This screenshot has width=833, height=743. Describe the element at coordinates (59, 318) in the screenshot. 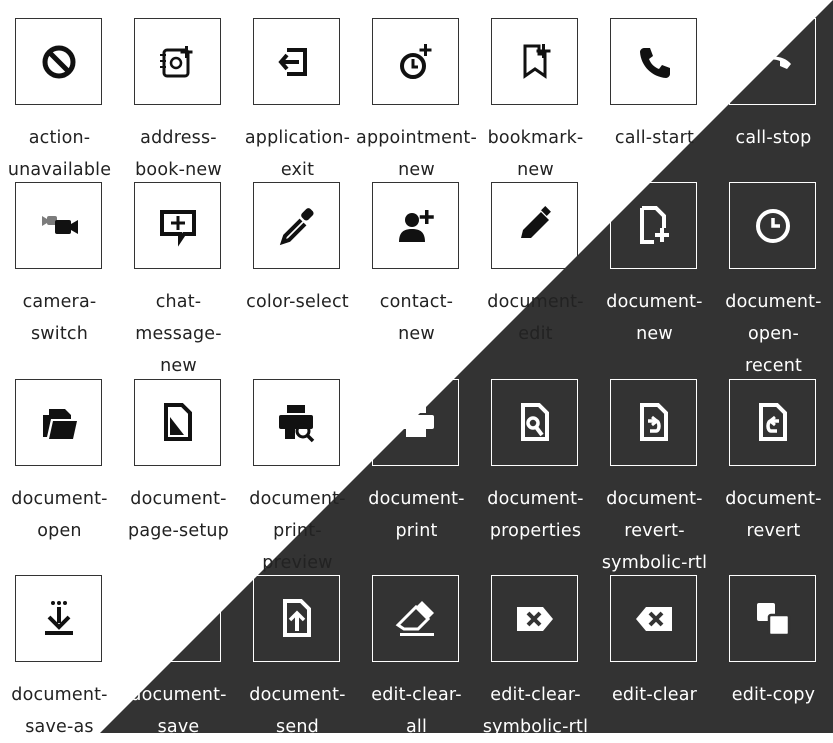

I see `icon-label: camera- switch` at that location.